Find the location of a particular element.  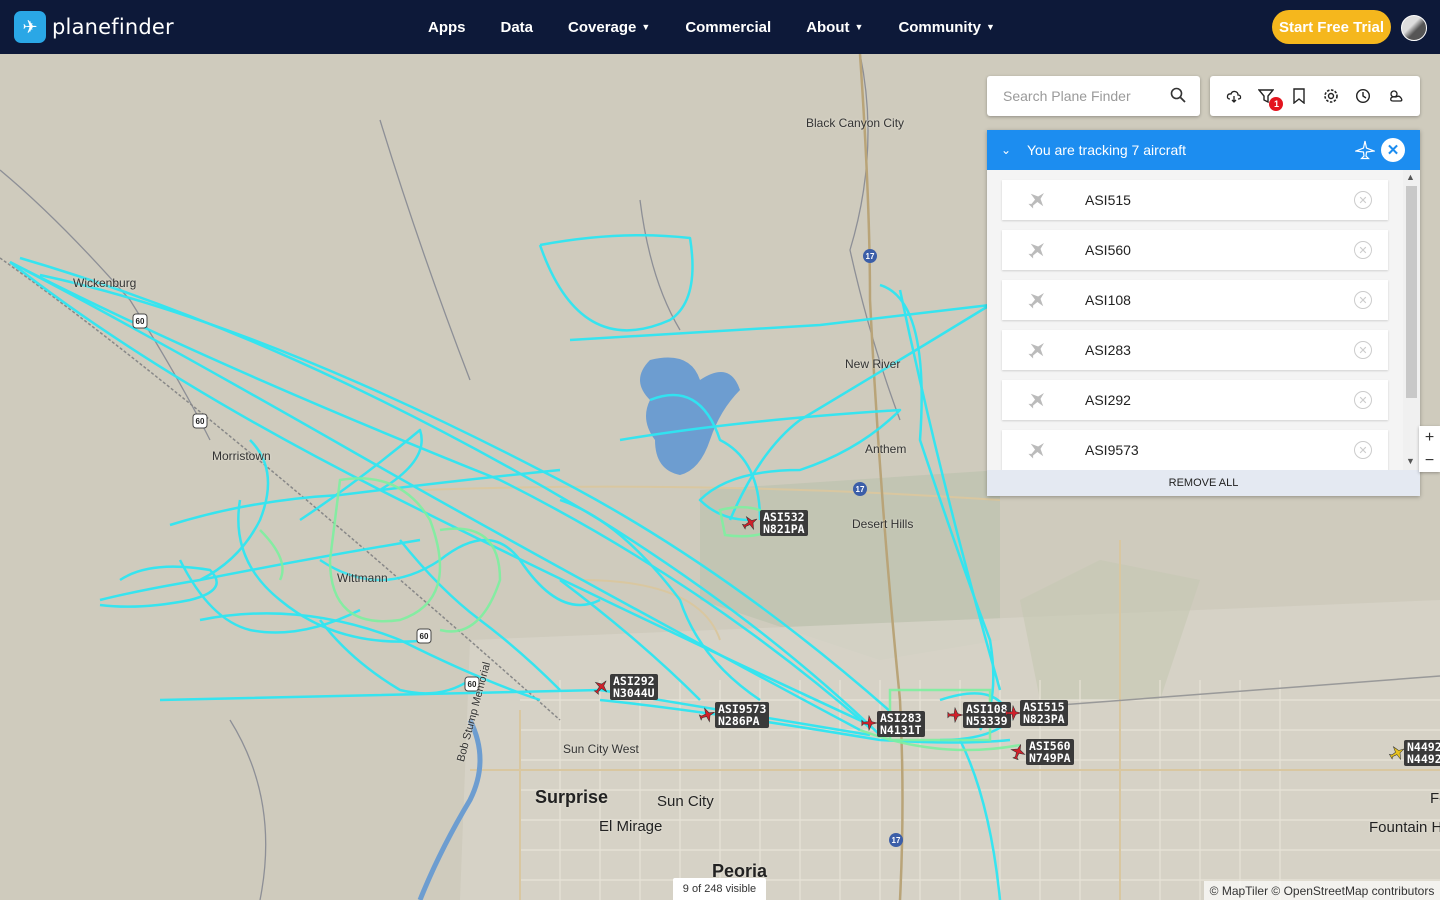

list-scrollbar: ▲ ▼ is located at coordinates (1411, 320).